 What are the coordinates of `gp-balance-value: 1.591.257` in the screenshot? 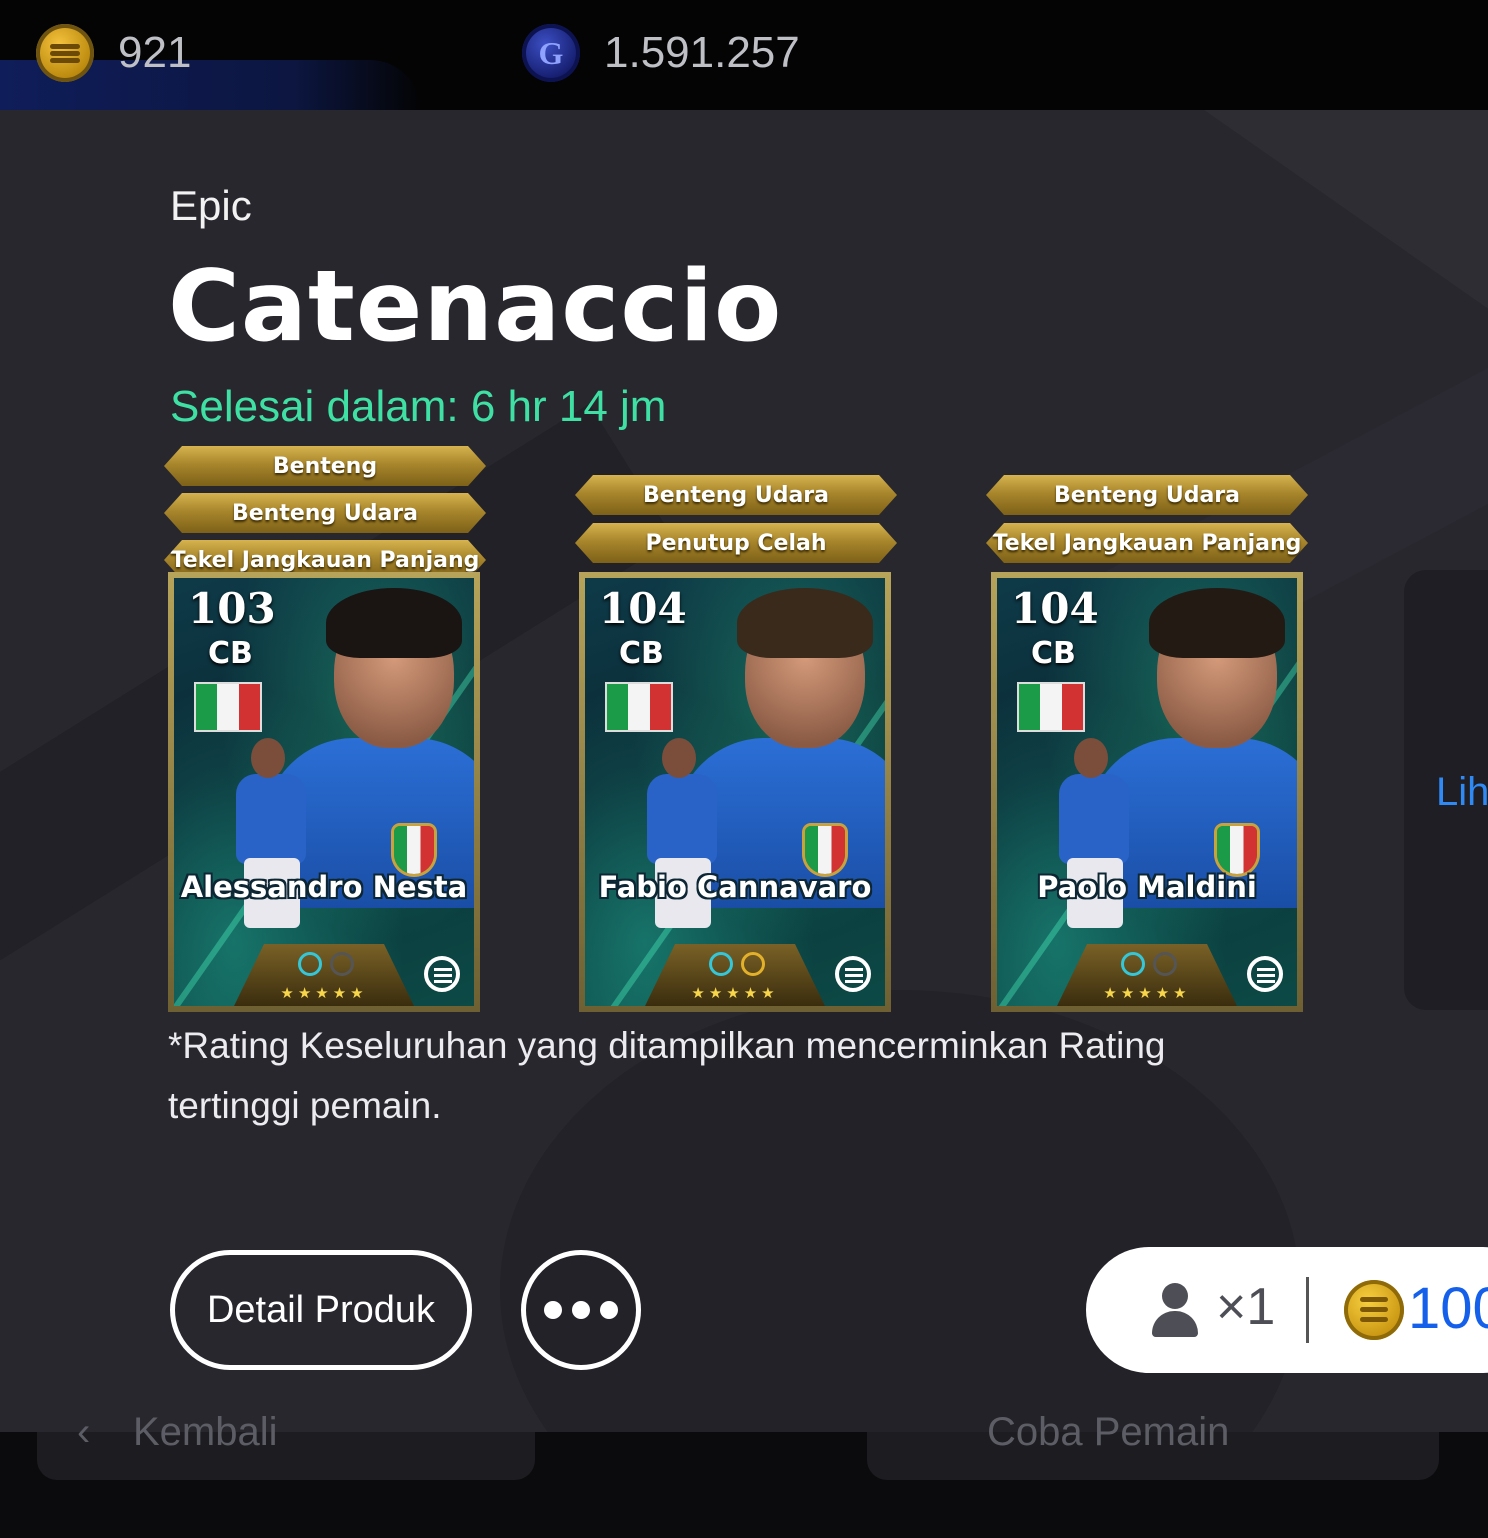 It's located at (702, 52).